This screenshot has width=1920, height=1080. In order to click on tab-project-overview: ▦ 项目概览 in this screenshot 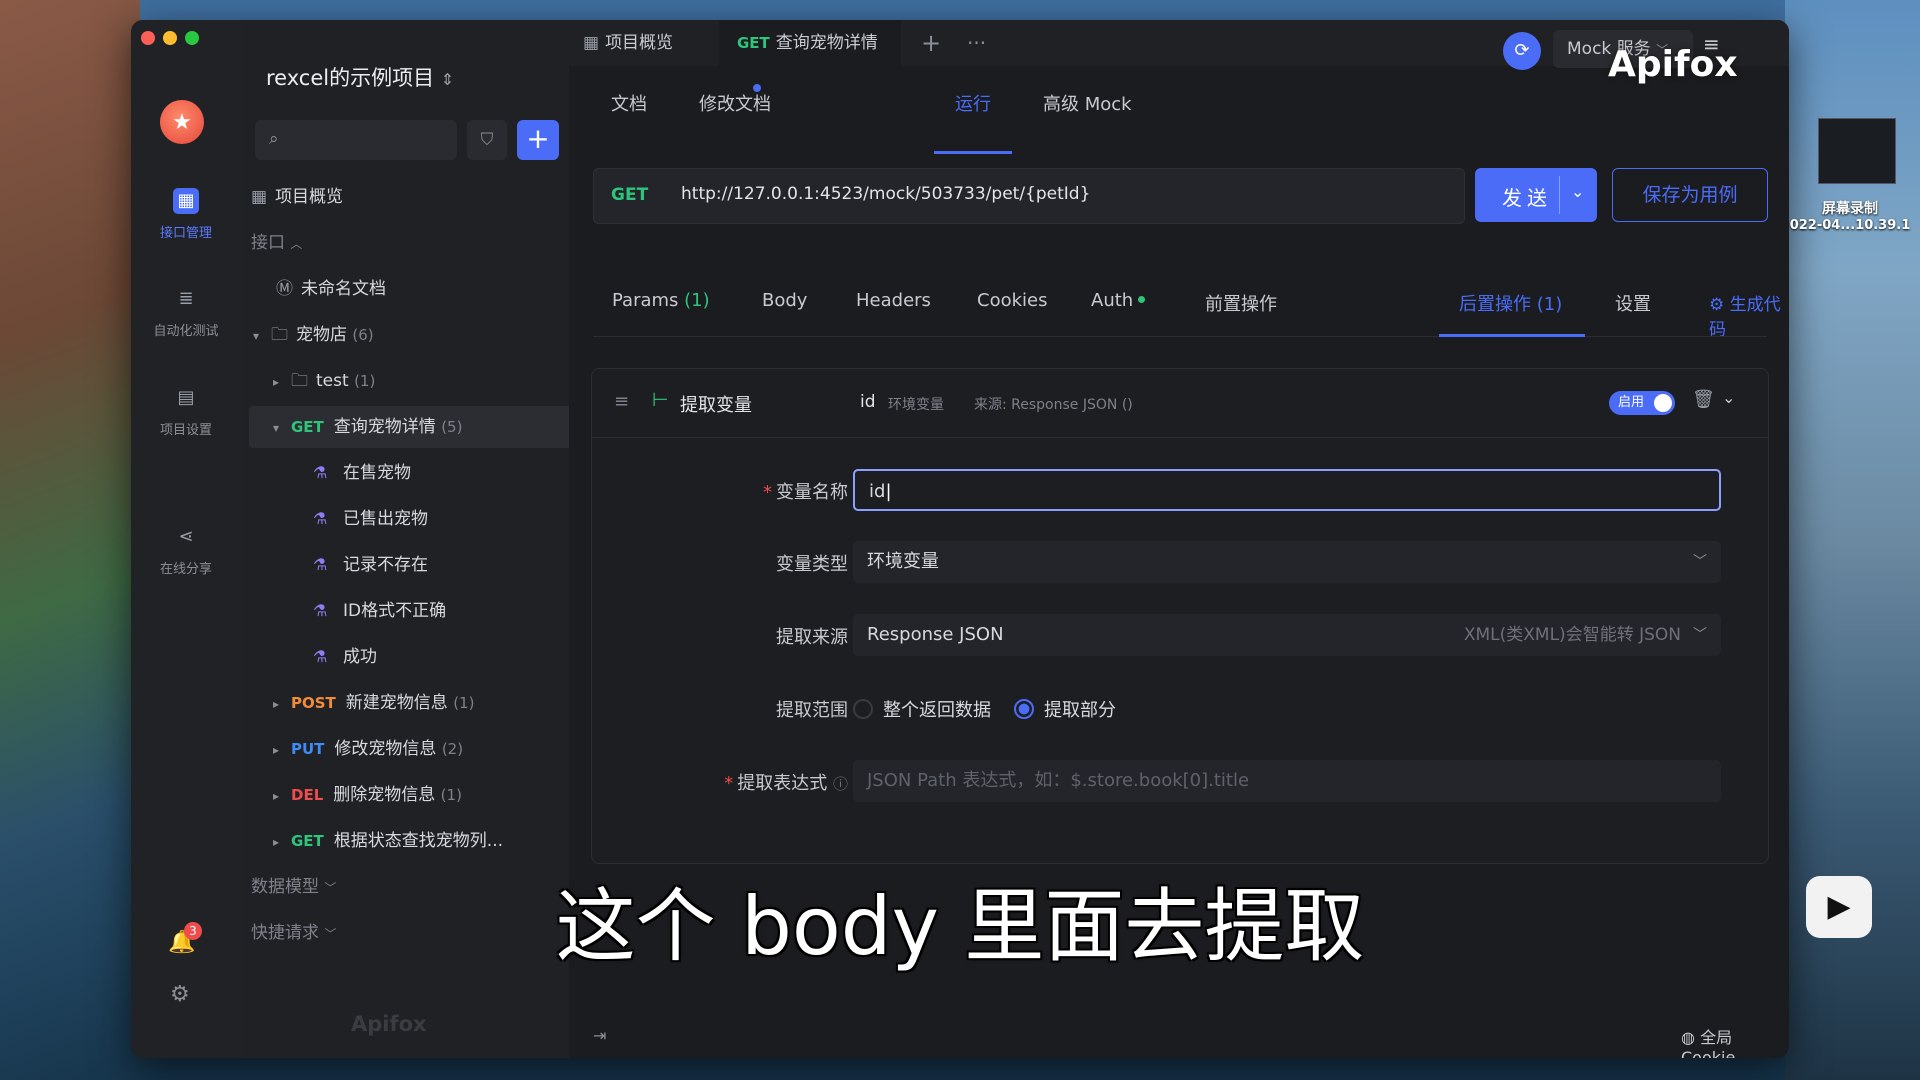, I will do `click(648, 43)`.